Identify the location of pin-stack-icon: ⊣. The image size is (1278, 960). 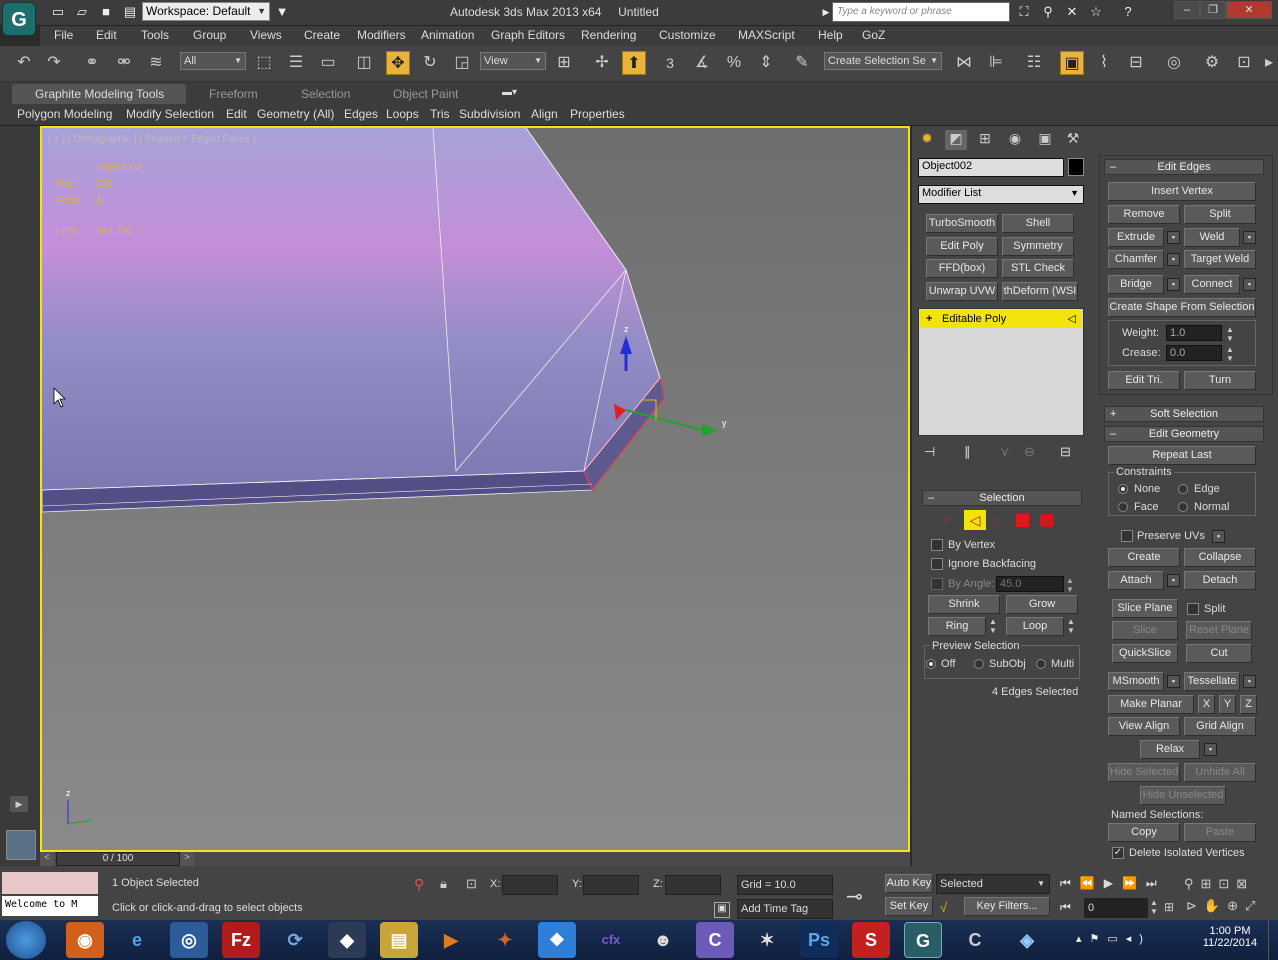
(929, 452).